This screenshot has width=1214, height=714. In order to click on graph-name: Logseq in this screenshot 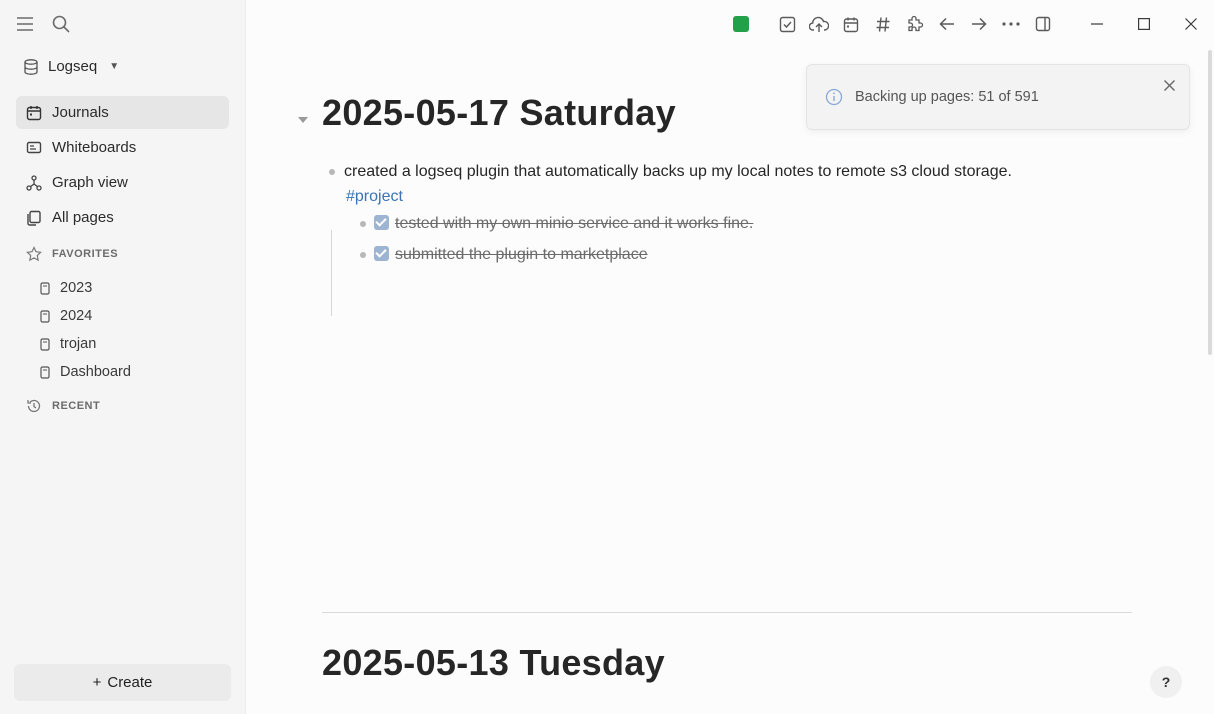, I will do `click(73, 66)`.